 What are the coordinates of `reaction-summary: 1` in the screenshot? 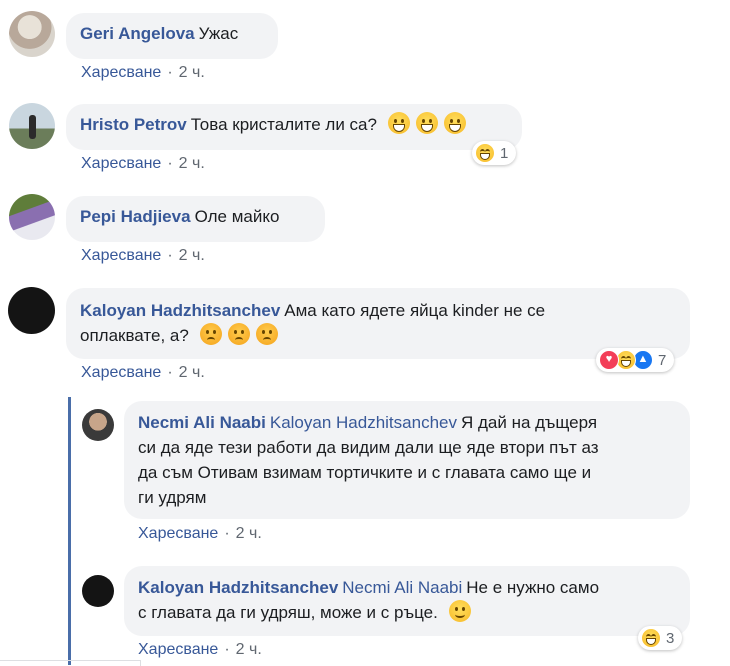 It's located at (494, 153).